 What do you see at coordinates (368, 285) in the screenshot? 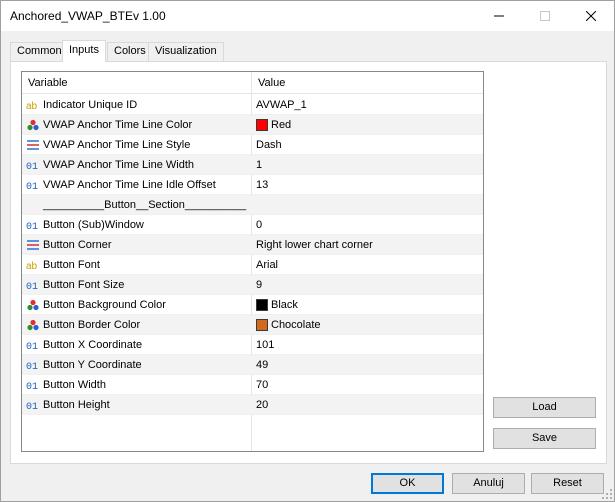
I see `value-cell: 9` at bounding box center [368, 285].